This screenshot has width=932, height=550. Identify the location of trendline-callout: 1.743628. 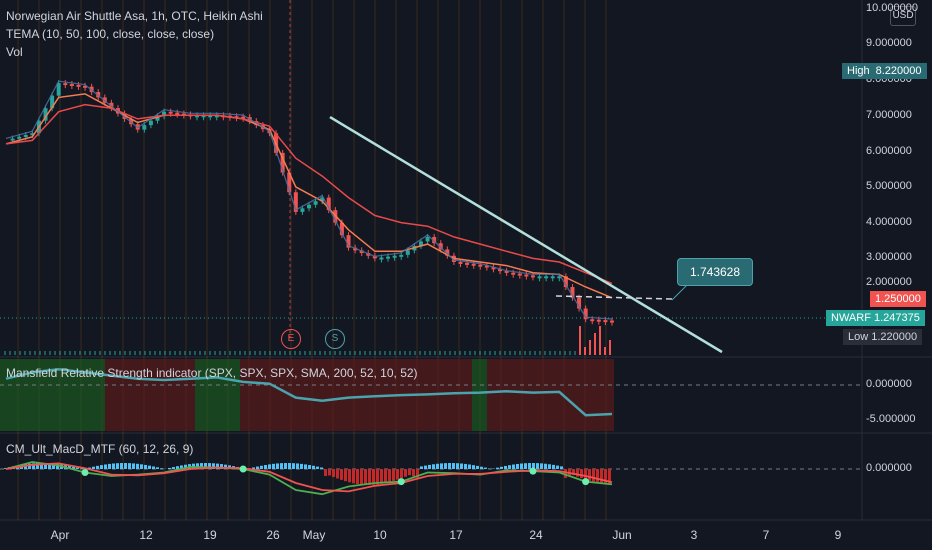
(715, 272).